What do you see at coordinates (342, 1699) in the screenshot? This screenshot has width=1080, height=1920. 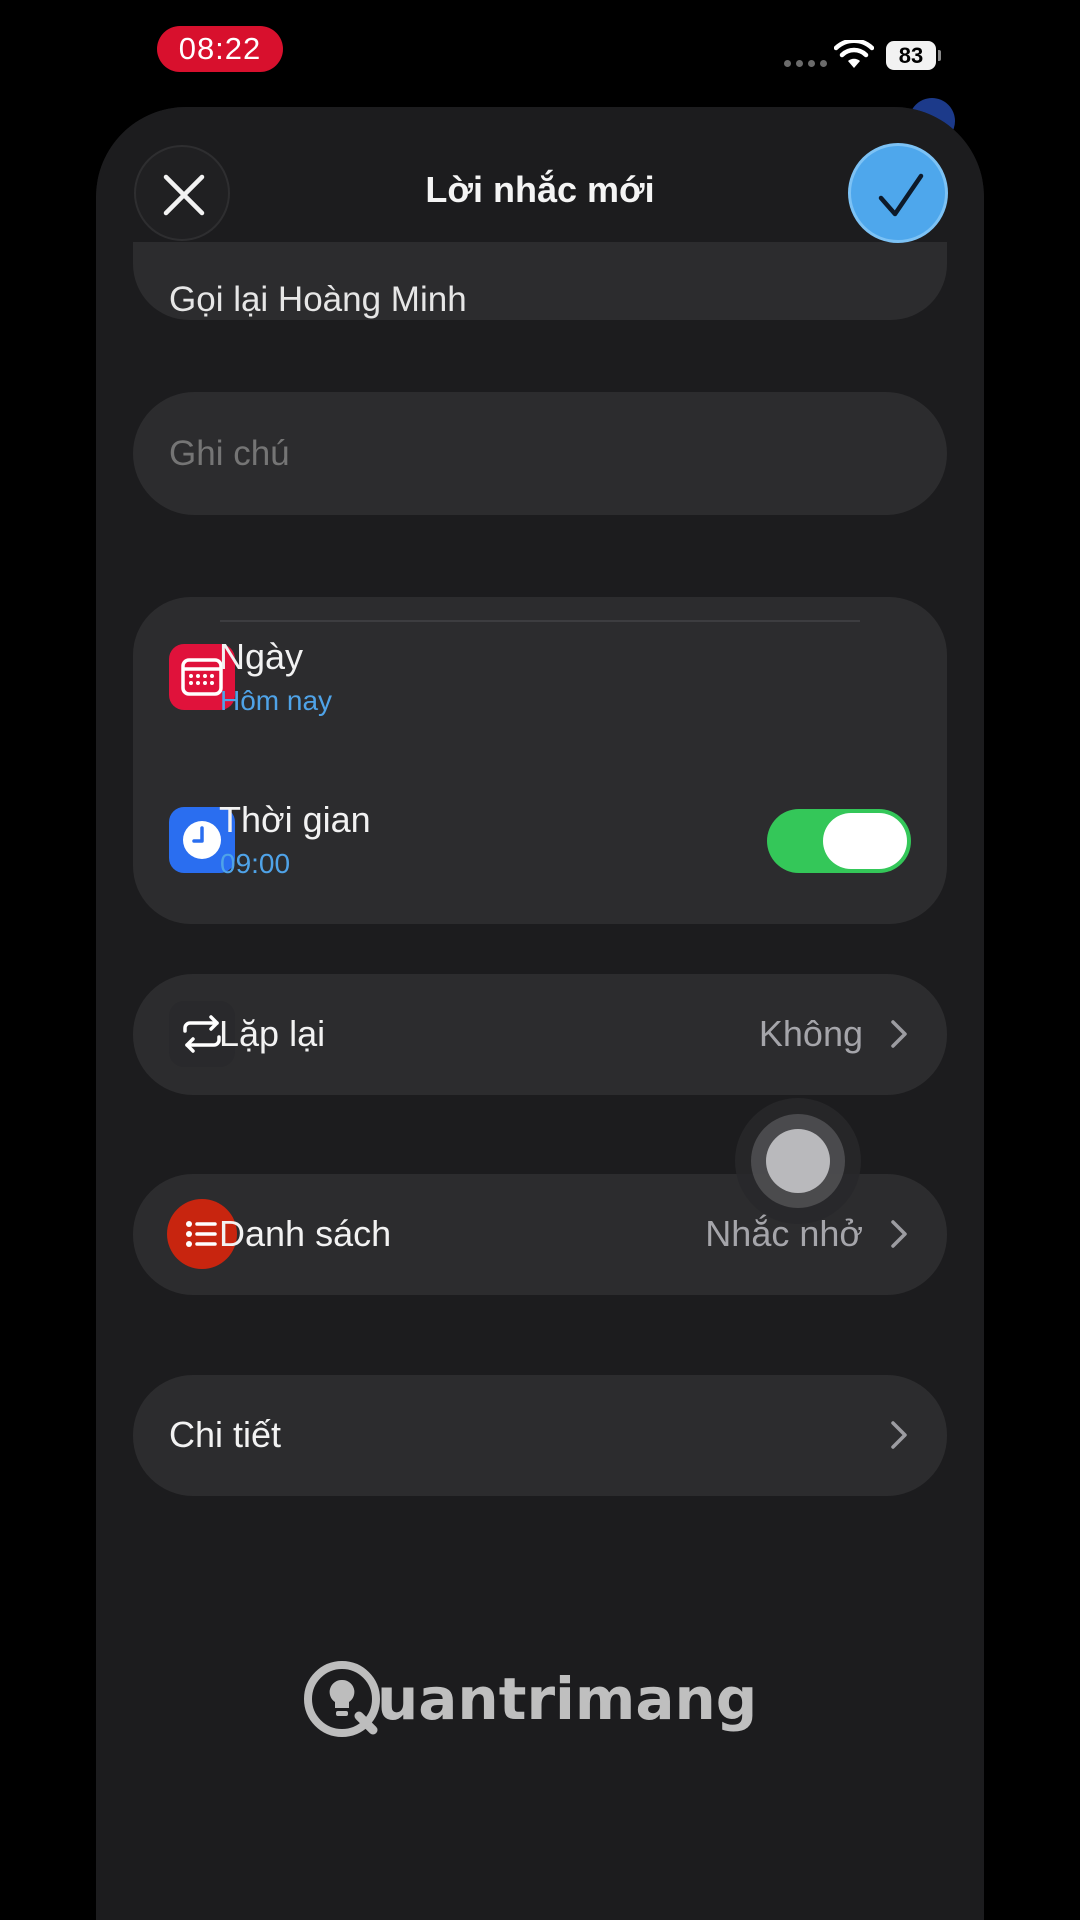 I see `lightbulb-icon` at bounding box center [342, 1699].